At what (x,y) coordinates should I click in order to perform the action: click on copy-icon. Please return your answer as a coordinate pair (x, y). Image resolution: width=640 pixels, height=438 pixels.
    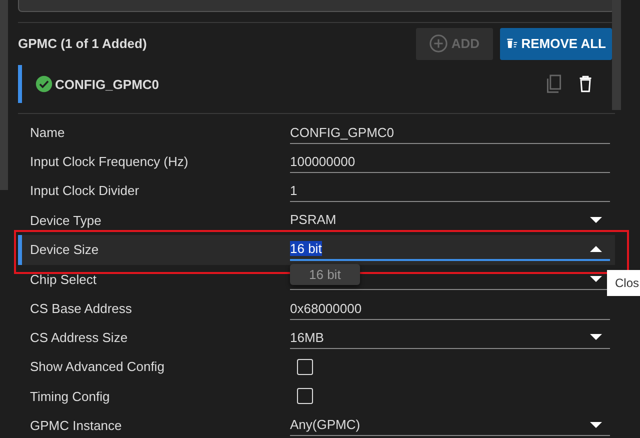
    Looking at the image, I should click on (554, 84).